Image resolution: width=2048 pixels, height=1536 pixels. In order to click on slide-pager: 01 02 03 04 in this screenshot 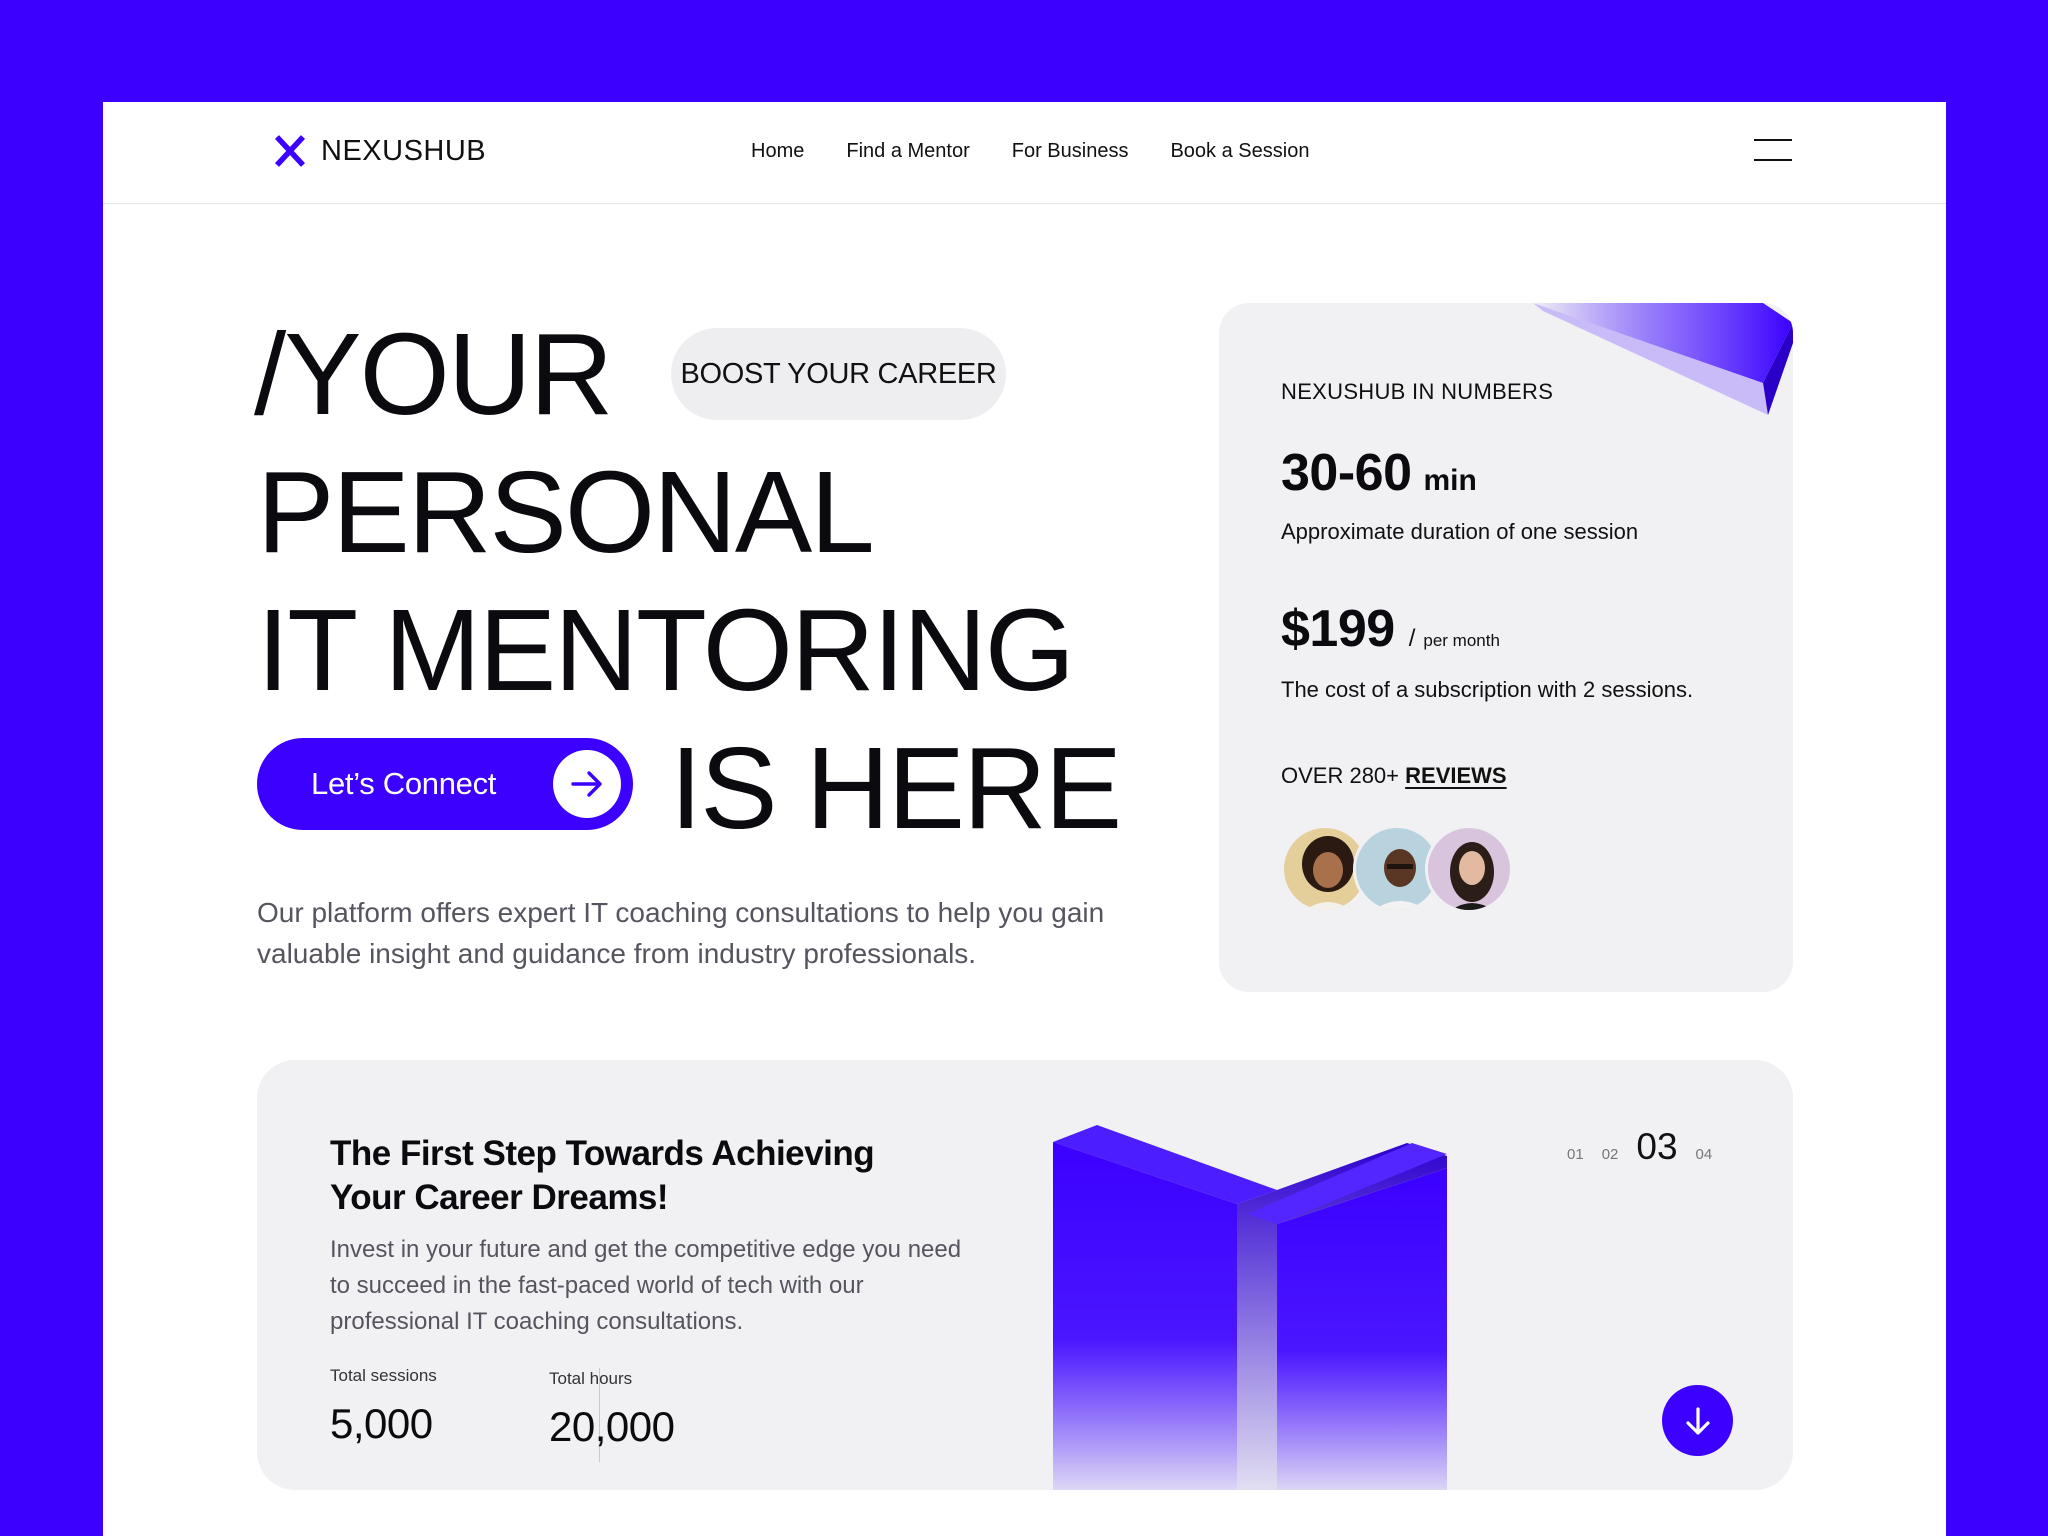, I will do `click(1639, 1147)`.